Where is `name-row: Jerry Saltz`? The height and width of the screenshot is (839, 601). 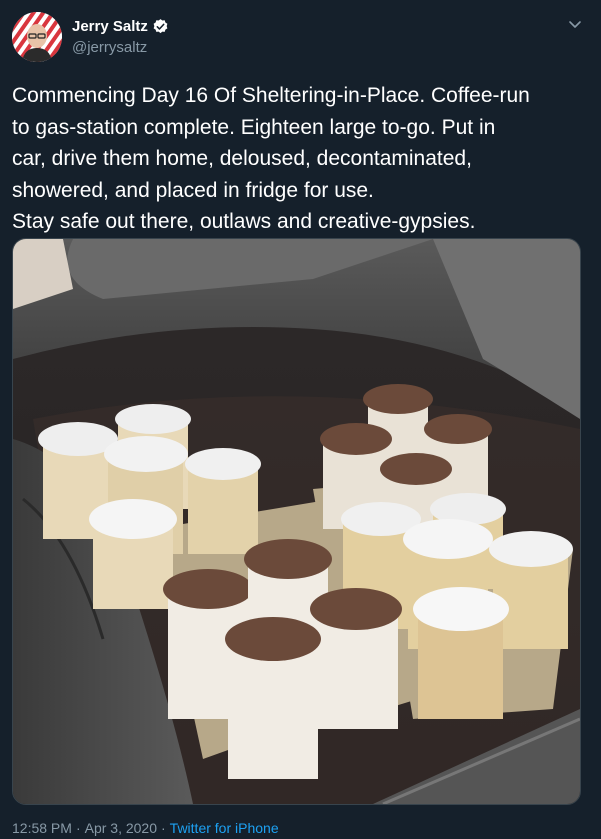
name-row: Jerry Saltz is located at coordinates (120, 26).